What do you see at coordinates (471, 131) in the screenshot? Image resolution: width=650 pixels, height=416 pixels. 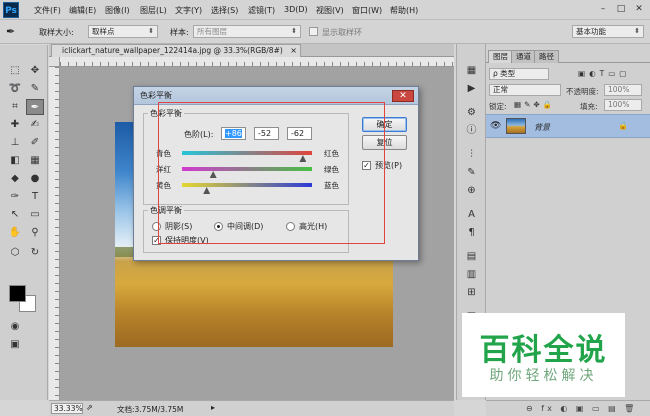 I see `properties-icon: ⓘ` at bounding box center [471, 131].